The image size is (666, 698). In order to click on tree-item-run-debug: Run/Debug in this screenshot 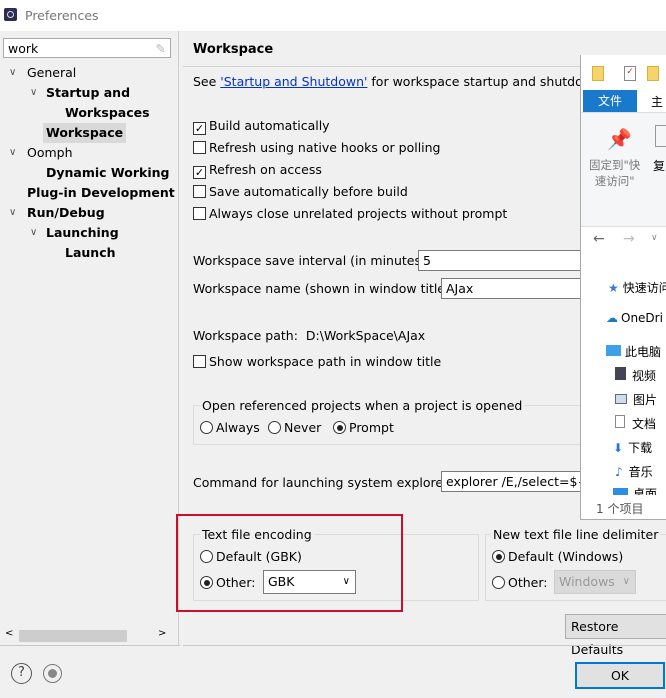, I will do `click(66, 213)`.